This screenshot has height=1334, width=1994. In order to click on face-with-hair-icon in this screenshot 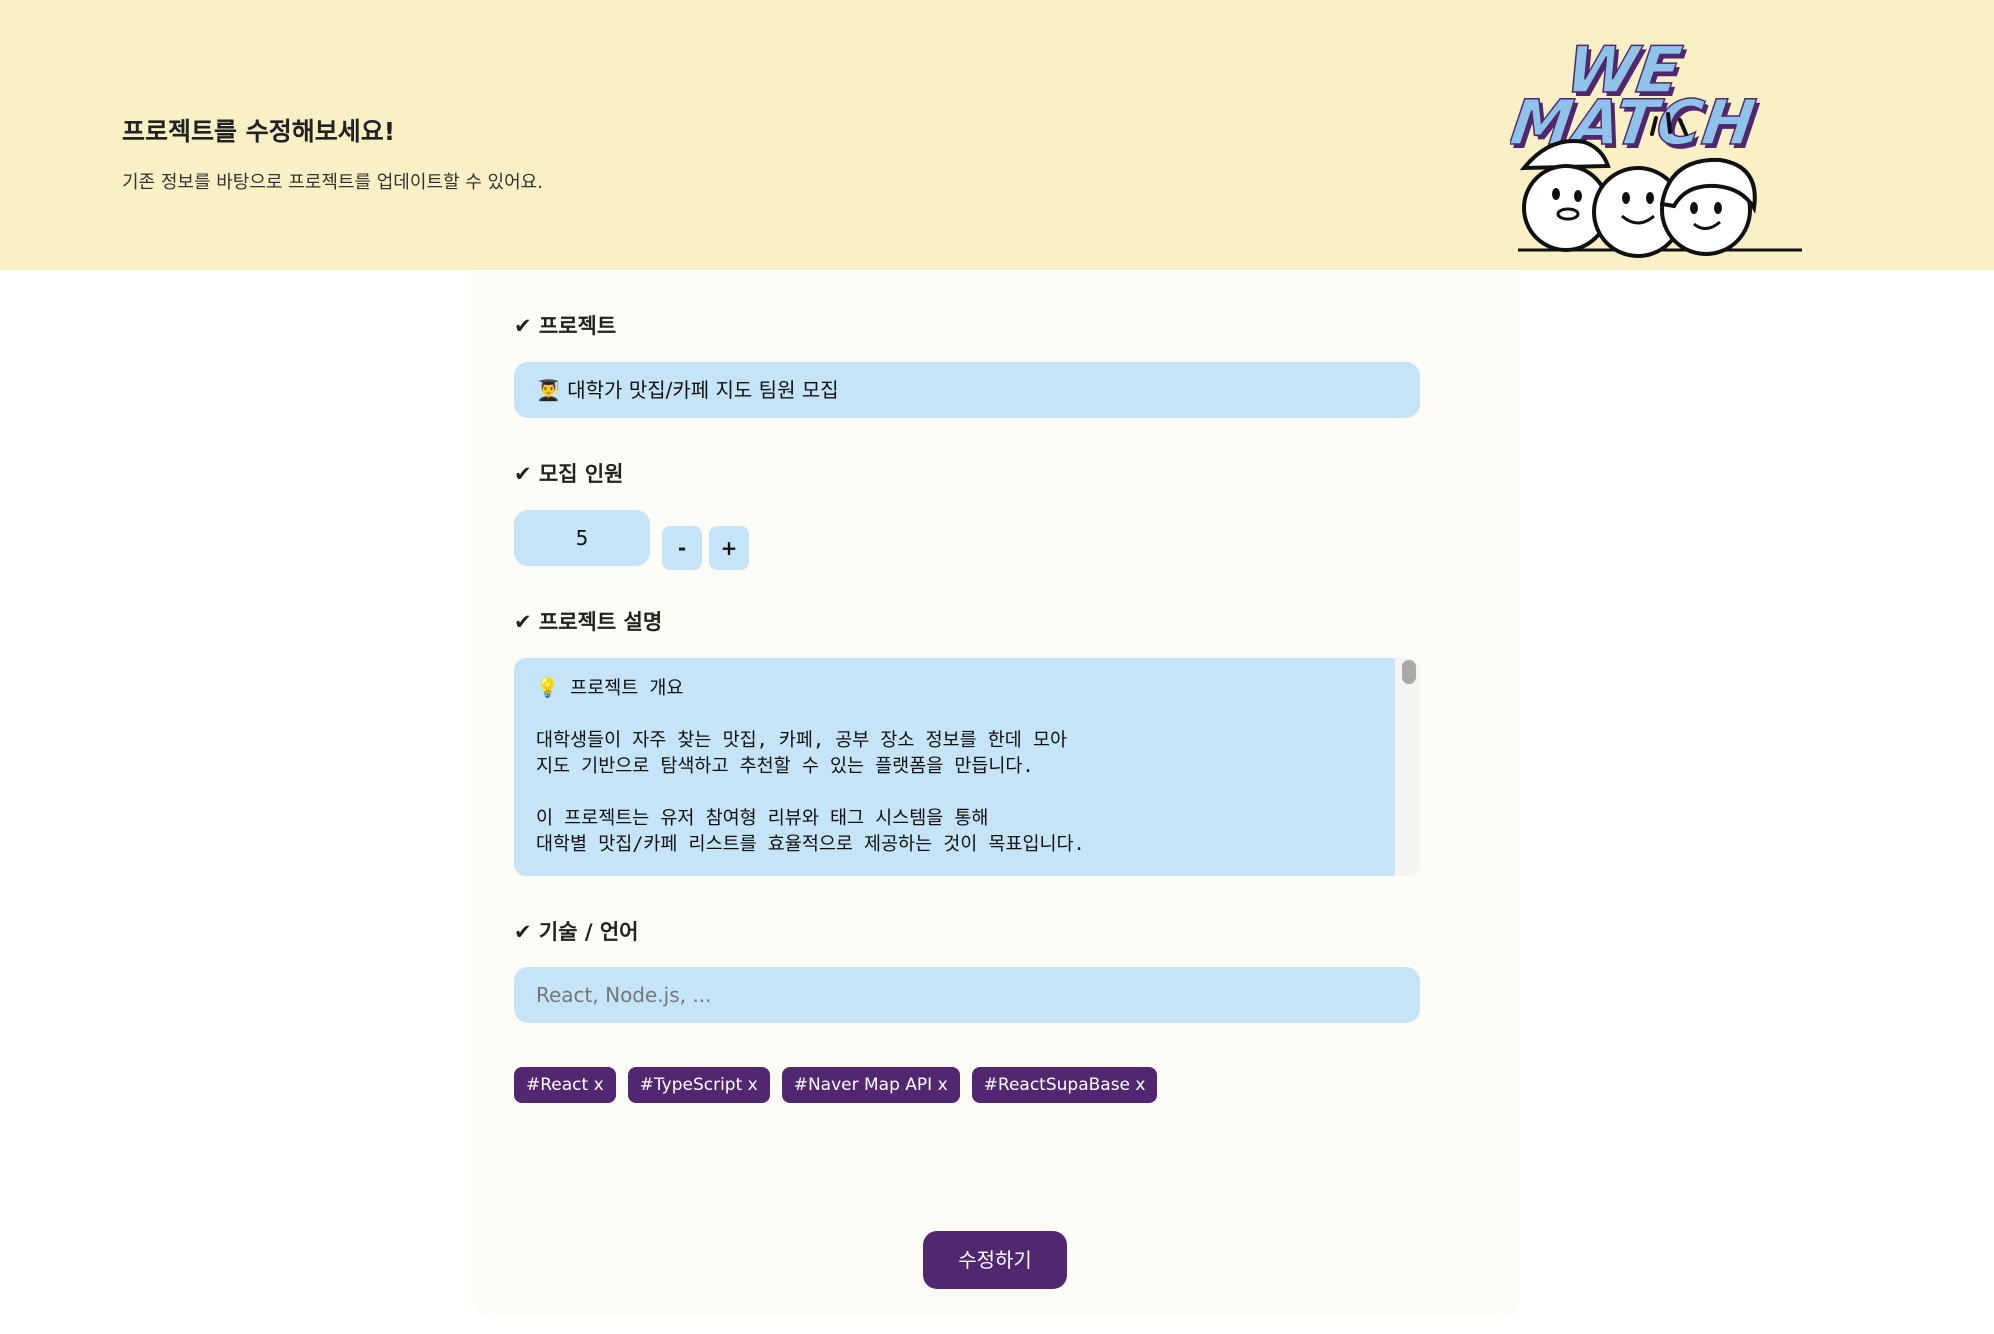, I will do `click(1708, 206)`.